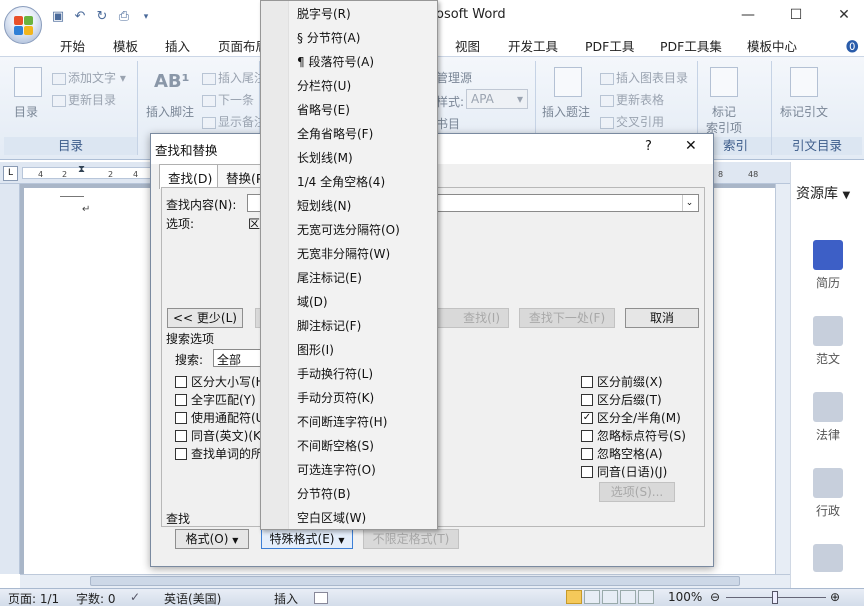 The width and height of the screenshot is (864, 606). I want to click on save-icon: ▣, so click(58, 17).